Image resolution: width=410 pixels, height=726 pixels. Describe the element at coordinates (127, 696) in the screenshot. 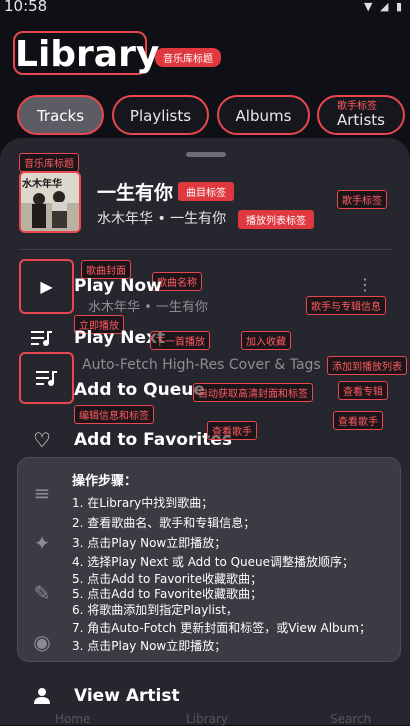

I see `menu-view-artist: View Artist` at that location.